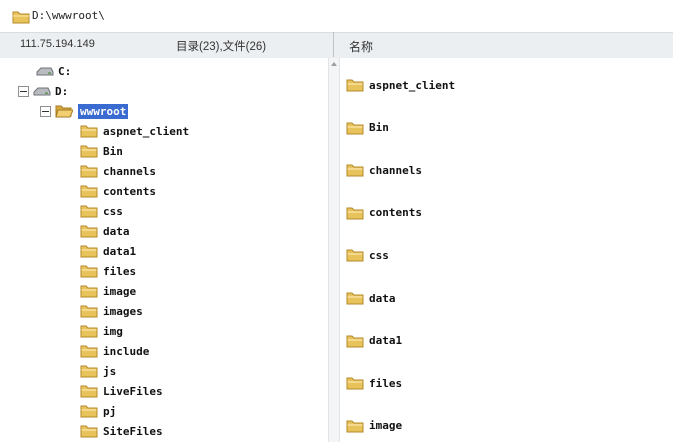 This screenshot has width=673, height=442. I want to click on tree-item-label-selected: wwwroot, so click(103, 111).